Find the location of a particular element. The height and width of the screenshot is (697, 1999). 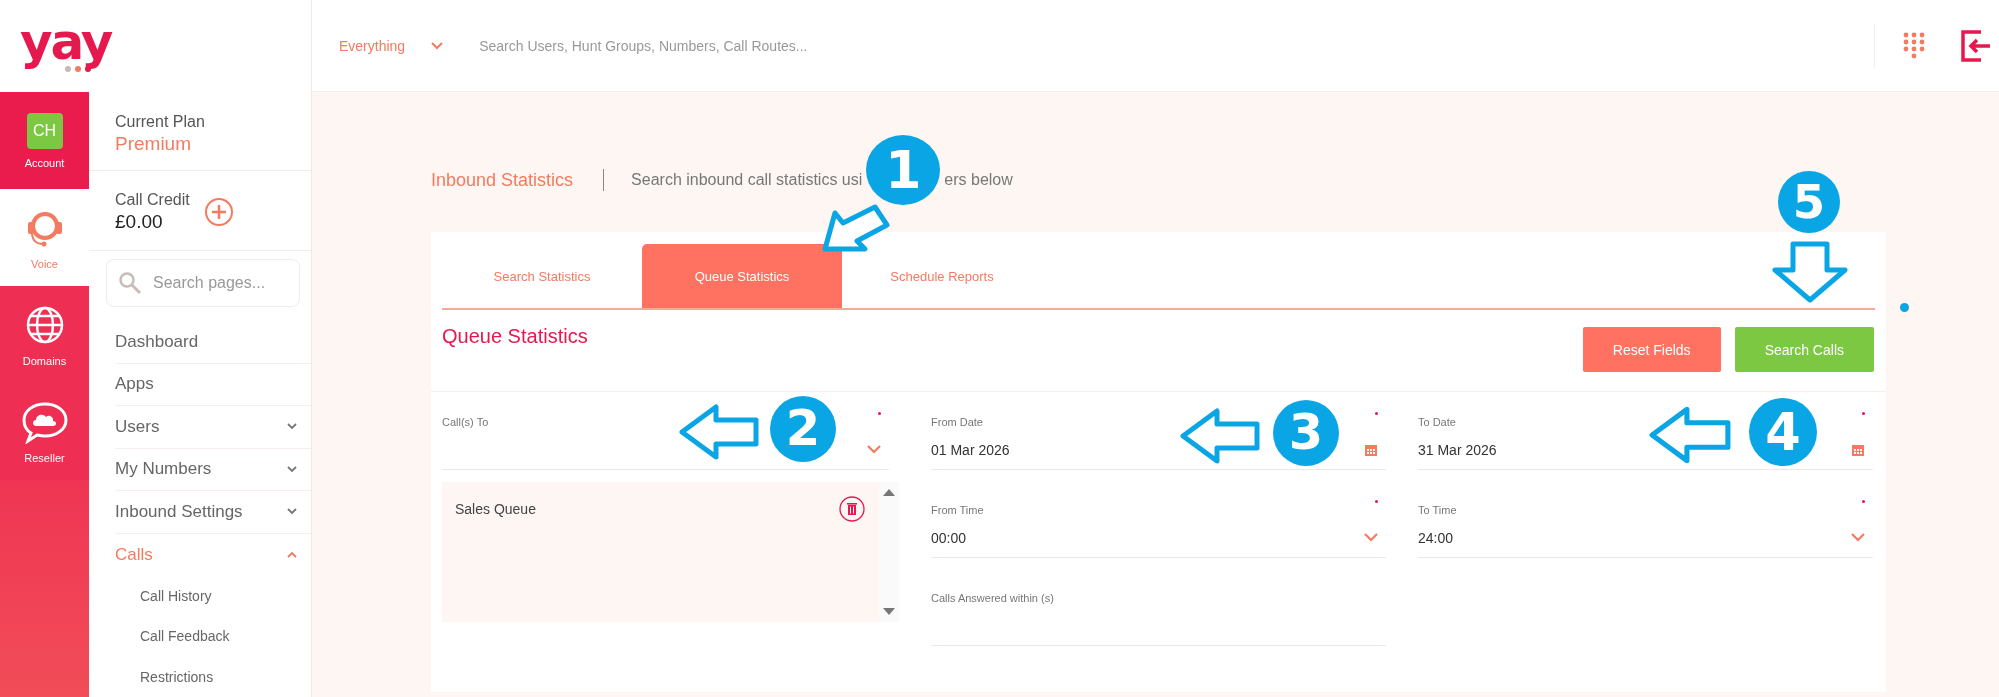

scope-dropdown: Everything is located at coordinates (391, 45).